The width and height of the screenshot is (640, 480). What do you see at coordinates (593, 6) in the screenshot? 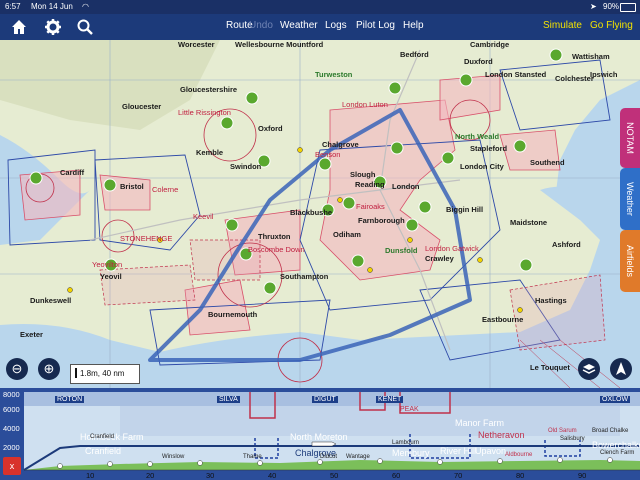
I see `location-arrow-icon: ➤` at bounding box center [593, 6].